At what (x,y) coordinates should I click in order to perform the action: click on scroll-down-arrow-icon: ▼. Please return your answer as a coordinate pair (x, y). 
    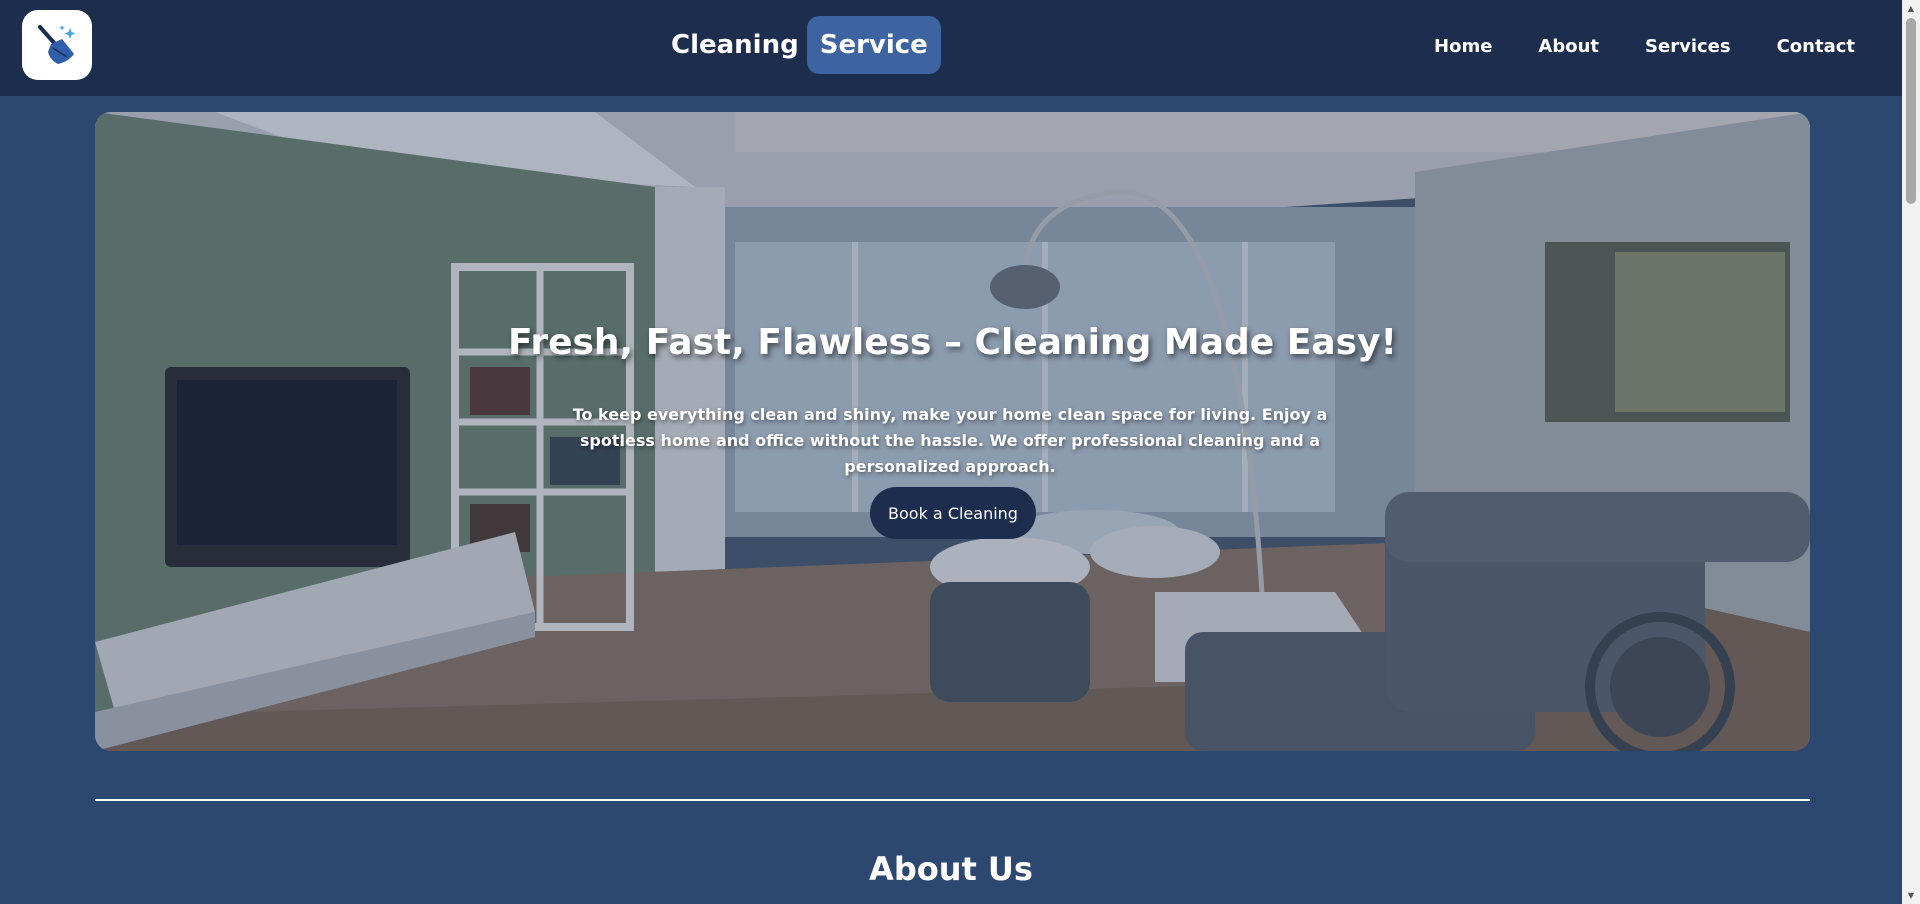
    Looking at the image, I should click on (1911, 895).